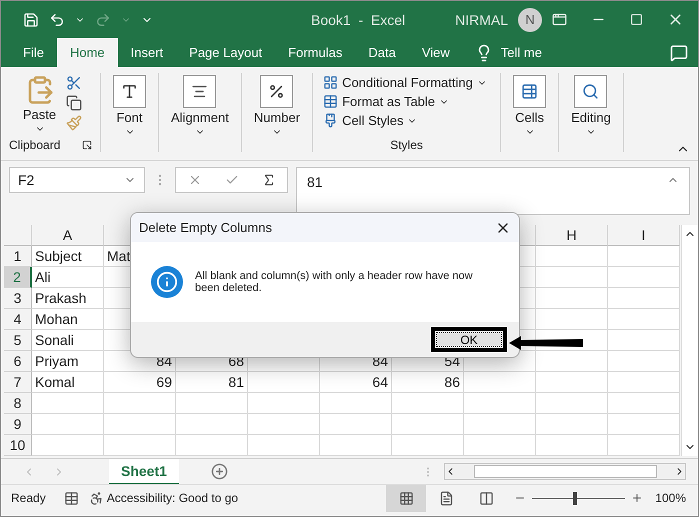 The image size is (699, 517). I want to click on letter-icon, so click(129, 91).